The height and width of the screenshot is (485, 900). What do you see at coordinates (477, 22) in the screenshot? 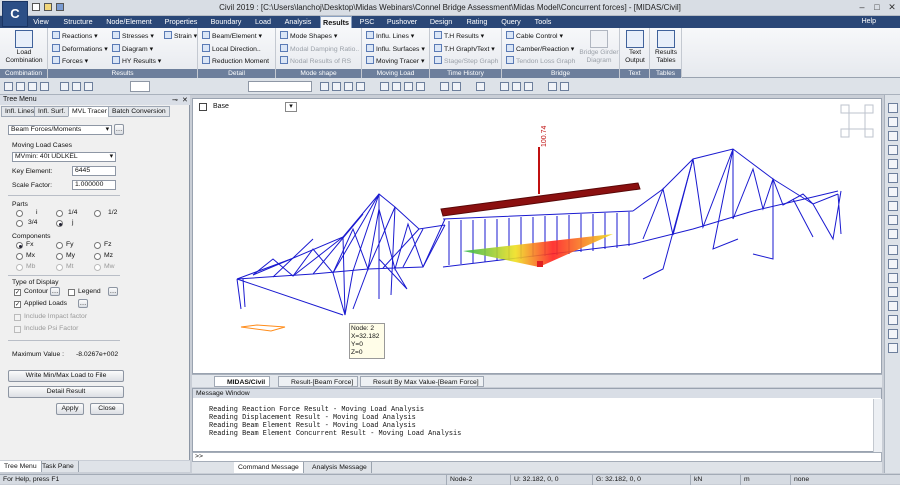
I see `tab-rating: Rating` at bounding box center [477, 22].